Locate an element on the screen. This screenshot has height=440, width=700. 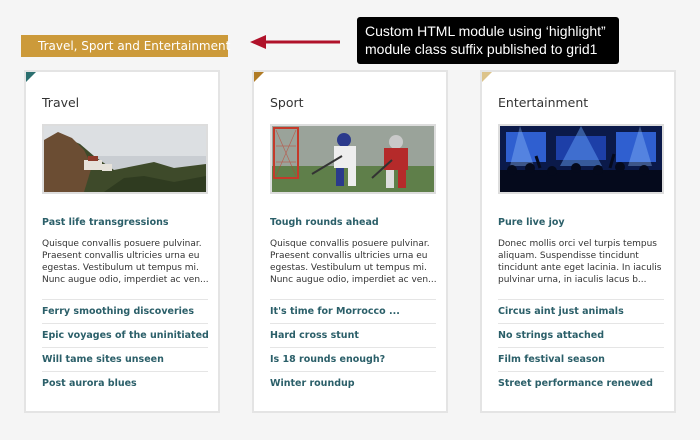
module-title: Travel, Sport and Entertainment is located at coordinates (134, 46).